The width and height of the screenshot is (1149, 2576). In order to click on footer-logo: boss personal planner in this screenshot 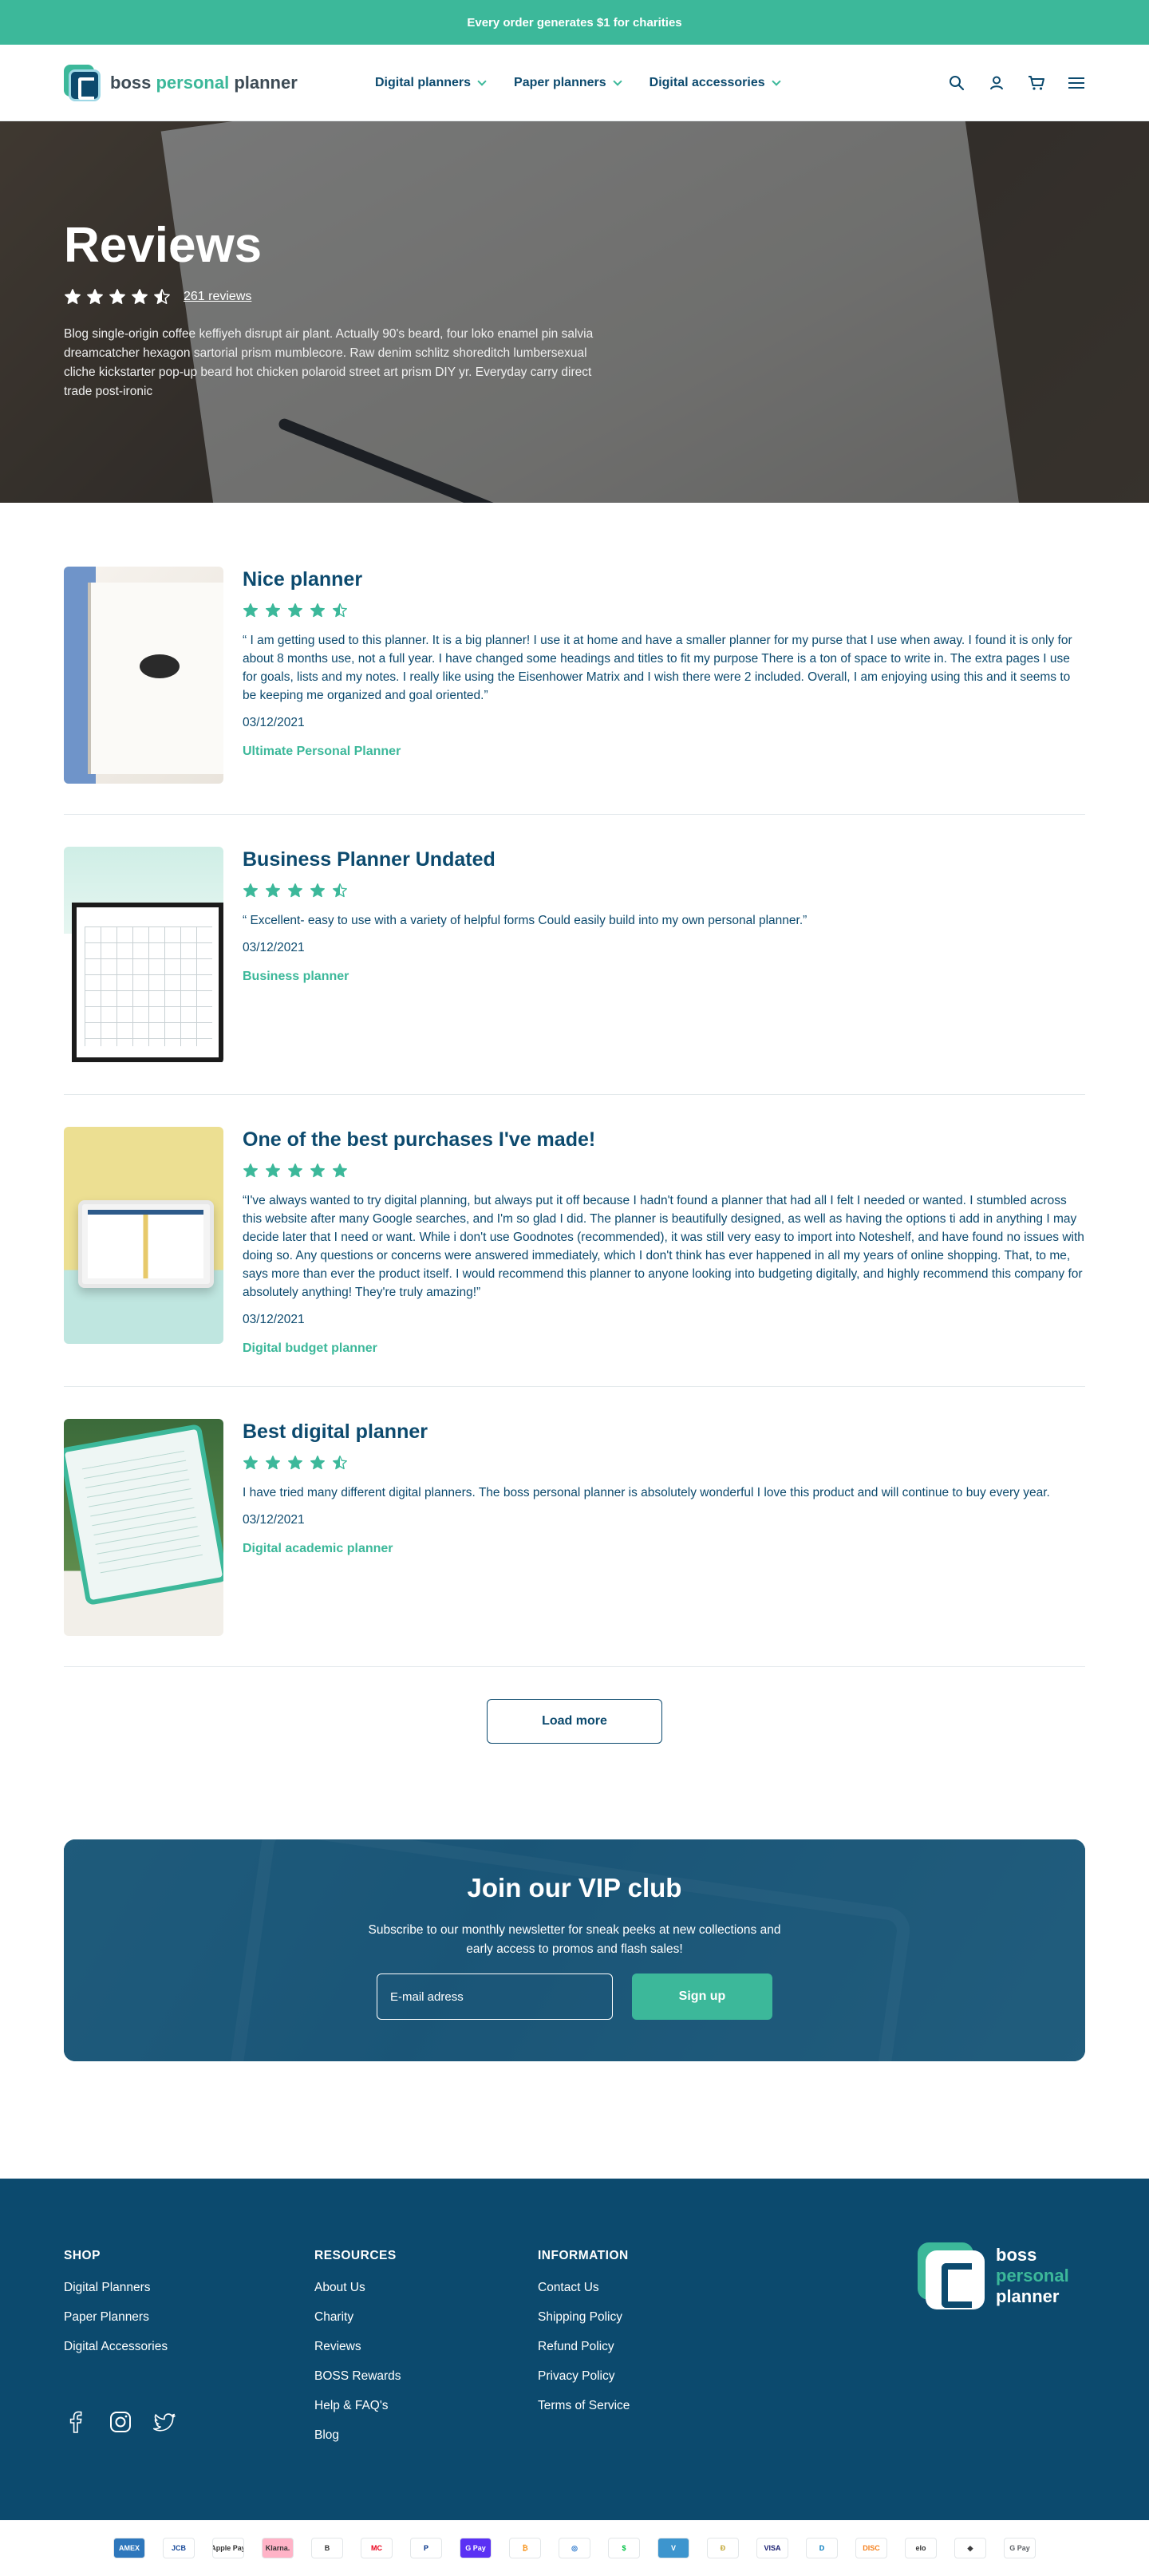, I will do `click(994, 2275)`.